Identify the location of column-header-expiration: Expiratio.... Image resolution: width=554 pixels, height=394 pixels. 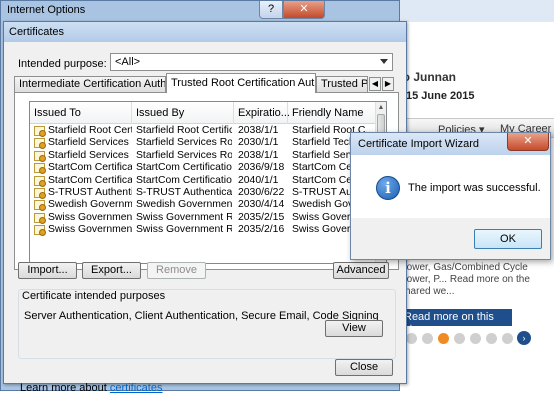
(262, 113).